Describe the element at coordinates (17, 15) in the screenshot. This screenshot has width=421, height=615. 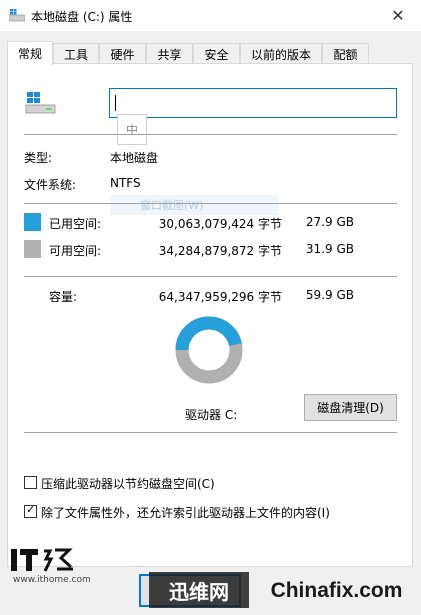
I see `drive-icon` at that location.